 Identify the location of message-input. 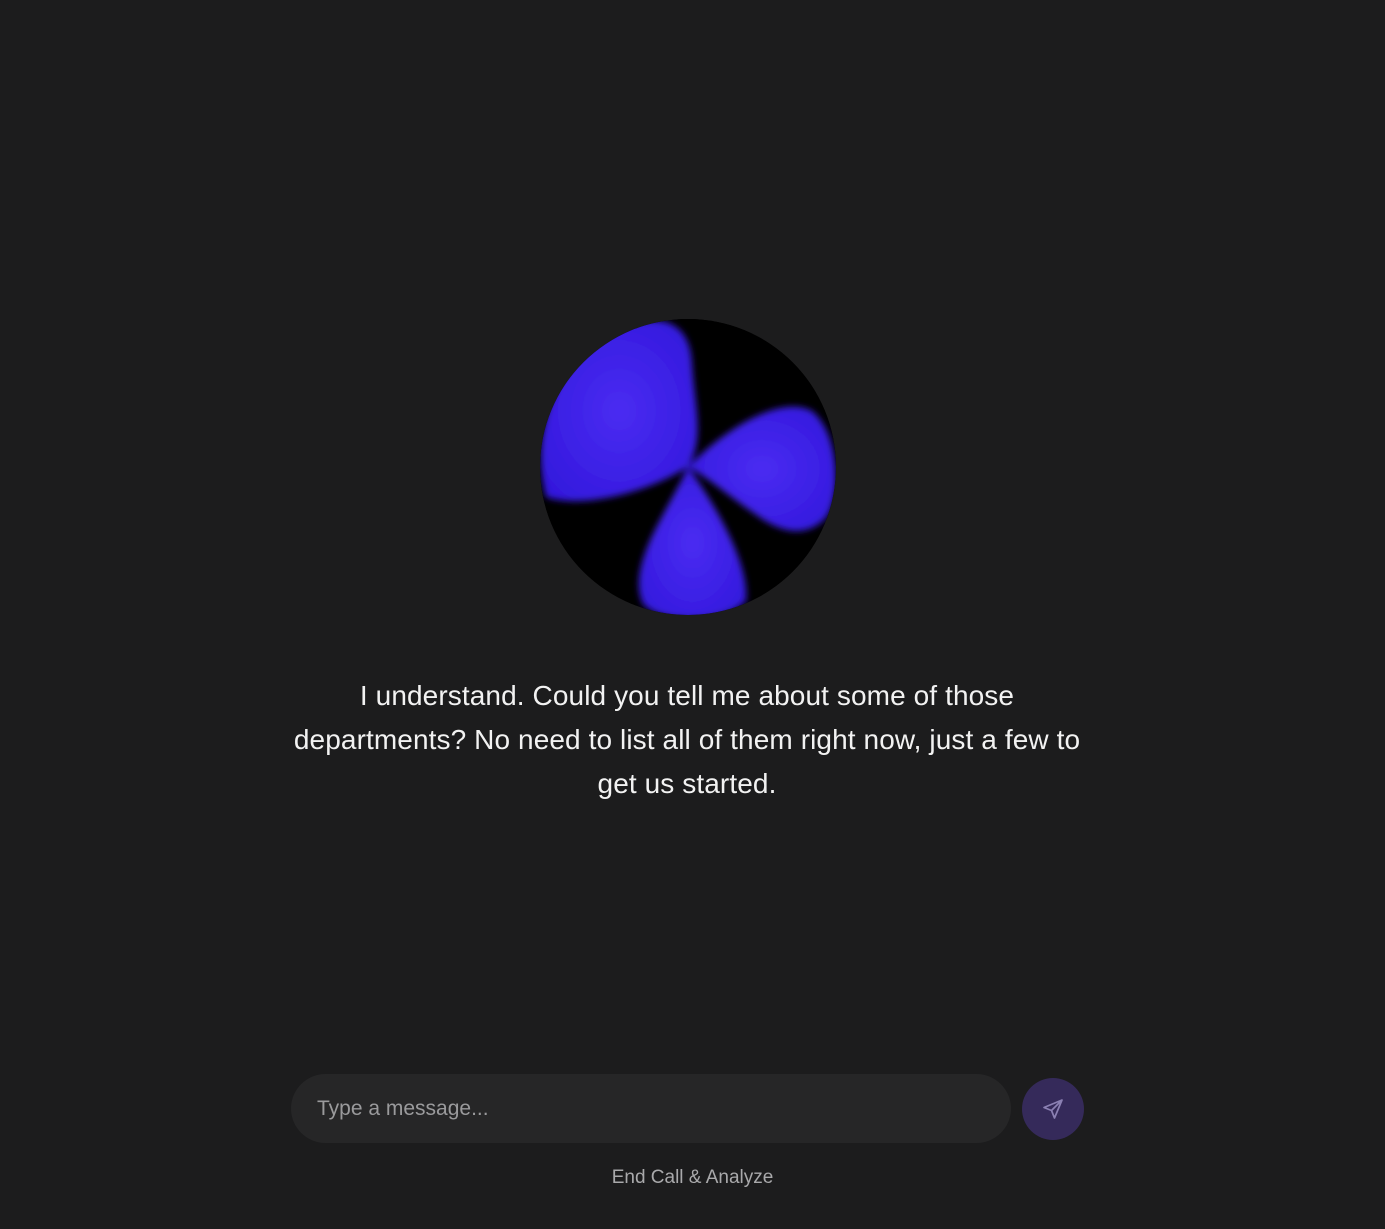
(651, 1108).